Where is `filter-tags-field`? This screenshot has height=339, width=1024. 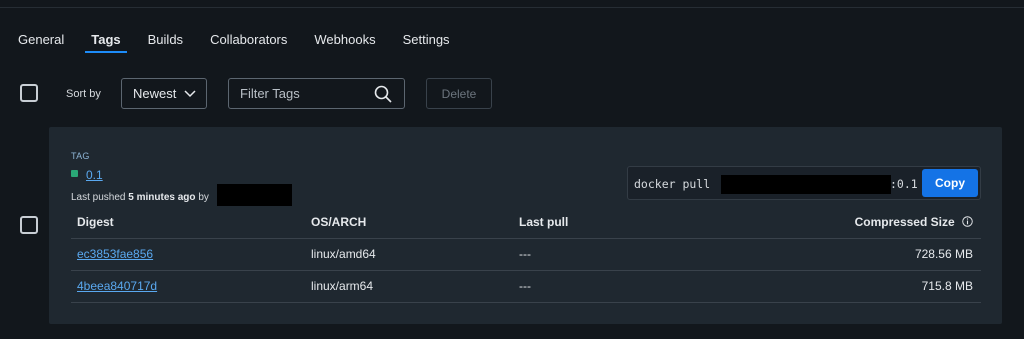
filter-tags-field is located at coordinates (316, 93).